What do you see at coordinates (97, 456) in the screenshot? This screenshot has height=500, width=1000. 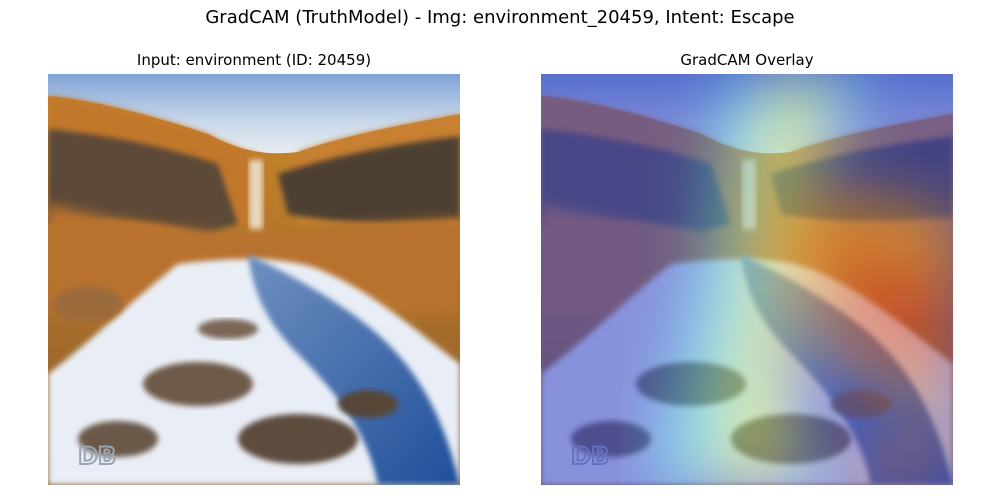 I see `watermark-text: DB` at bounding box center [97, 456].